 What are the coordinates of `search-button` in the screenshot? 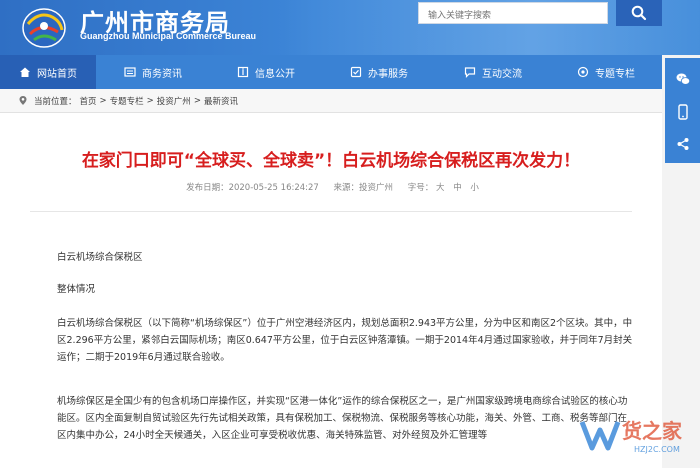 It's located at (639, 13).